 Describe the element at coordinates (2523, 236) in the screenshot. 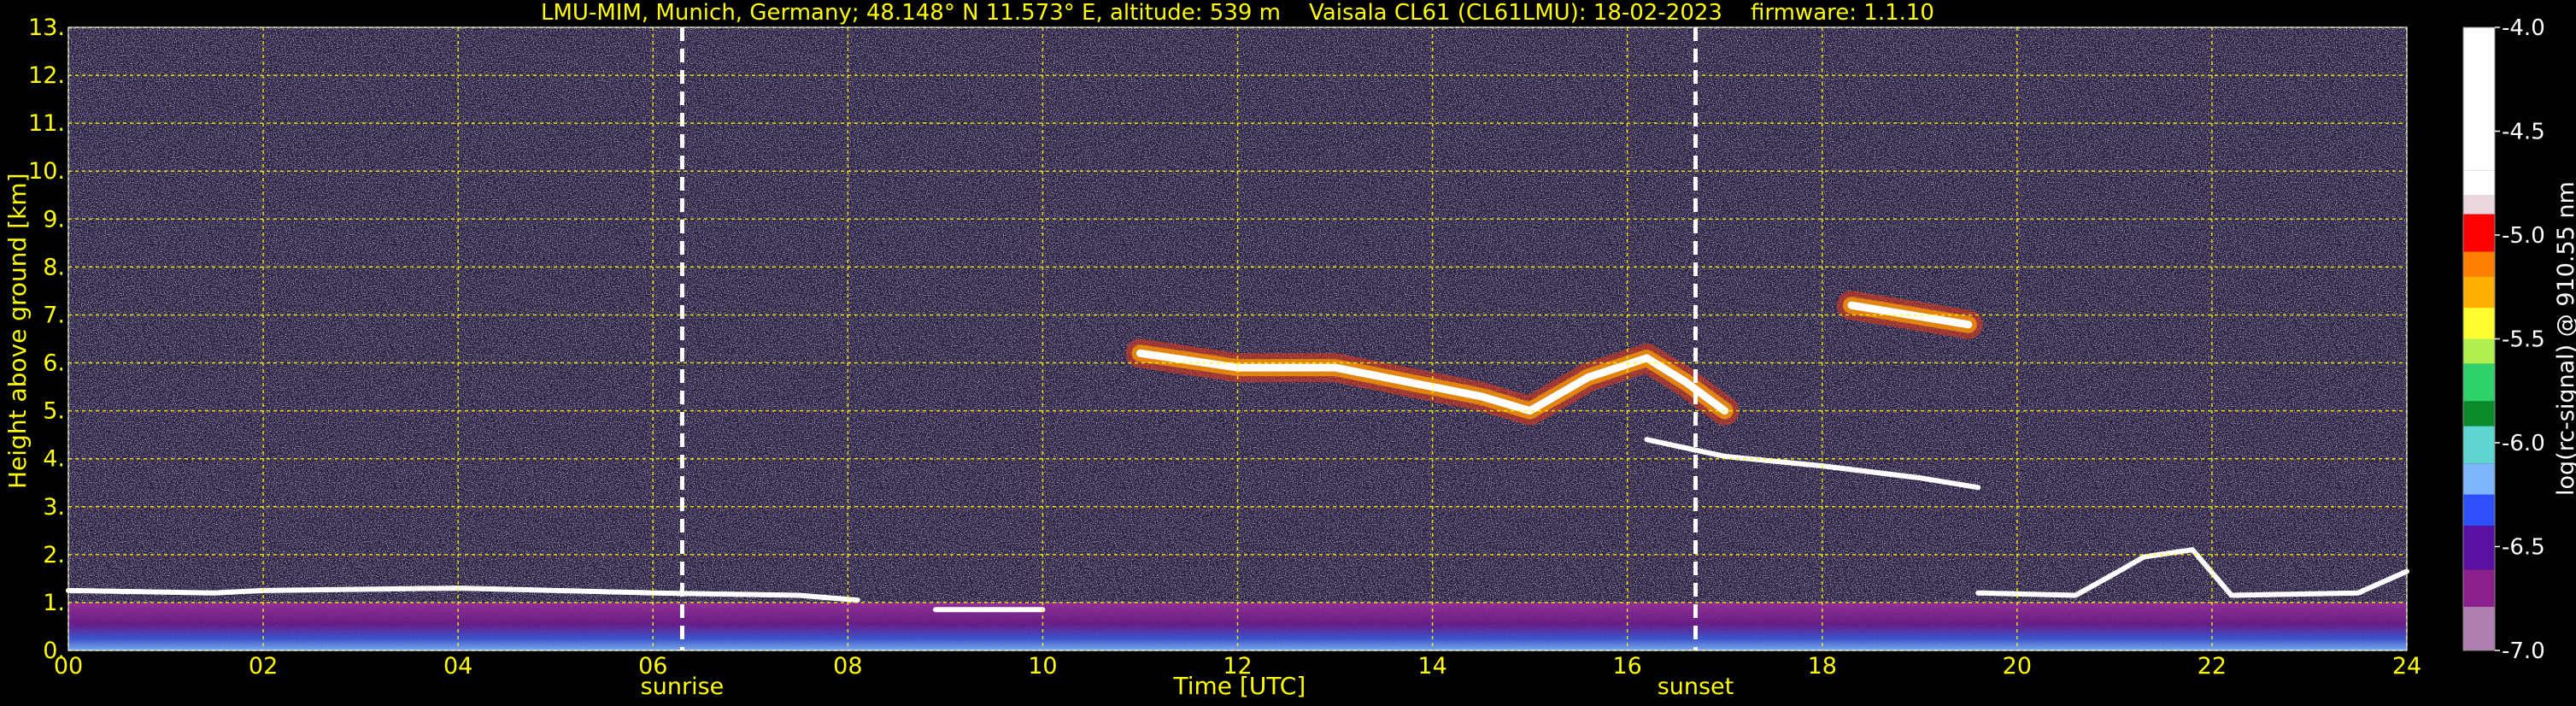

I see `colorbar-tick-label: -5.0` at that location.